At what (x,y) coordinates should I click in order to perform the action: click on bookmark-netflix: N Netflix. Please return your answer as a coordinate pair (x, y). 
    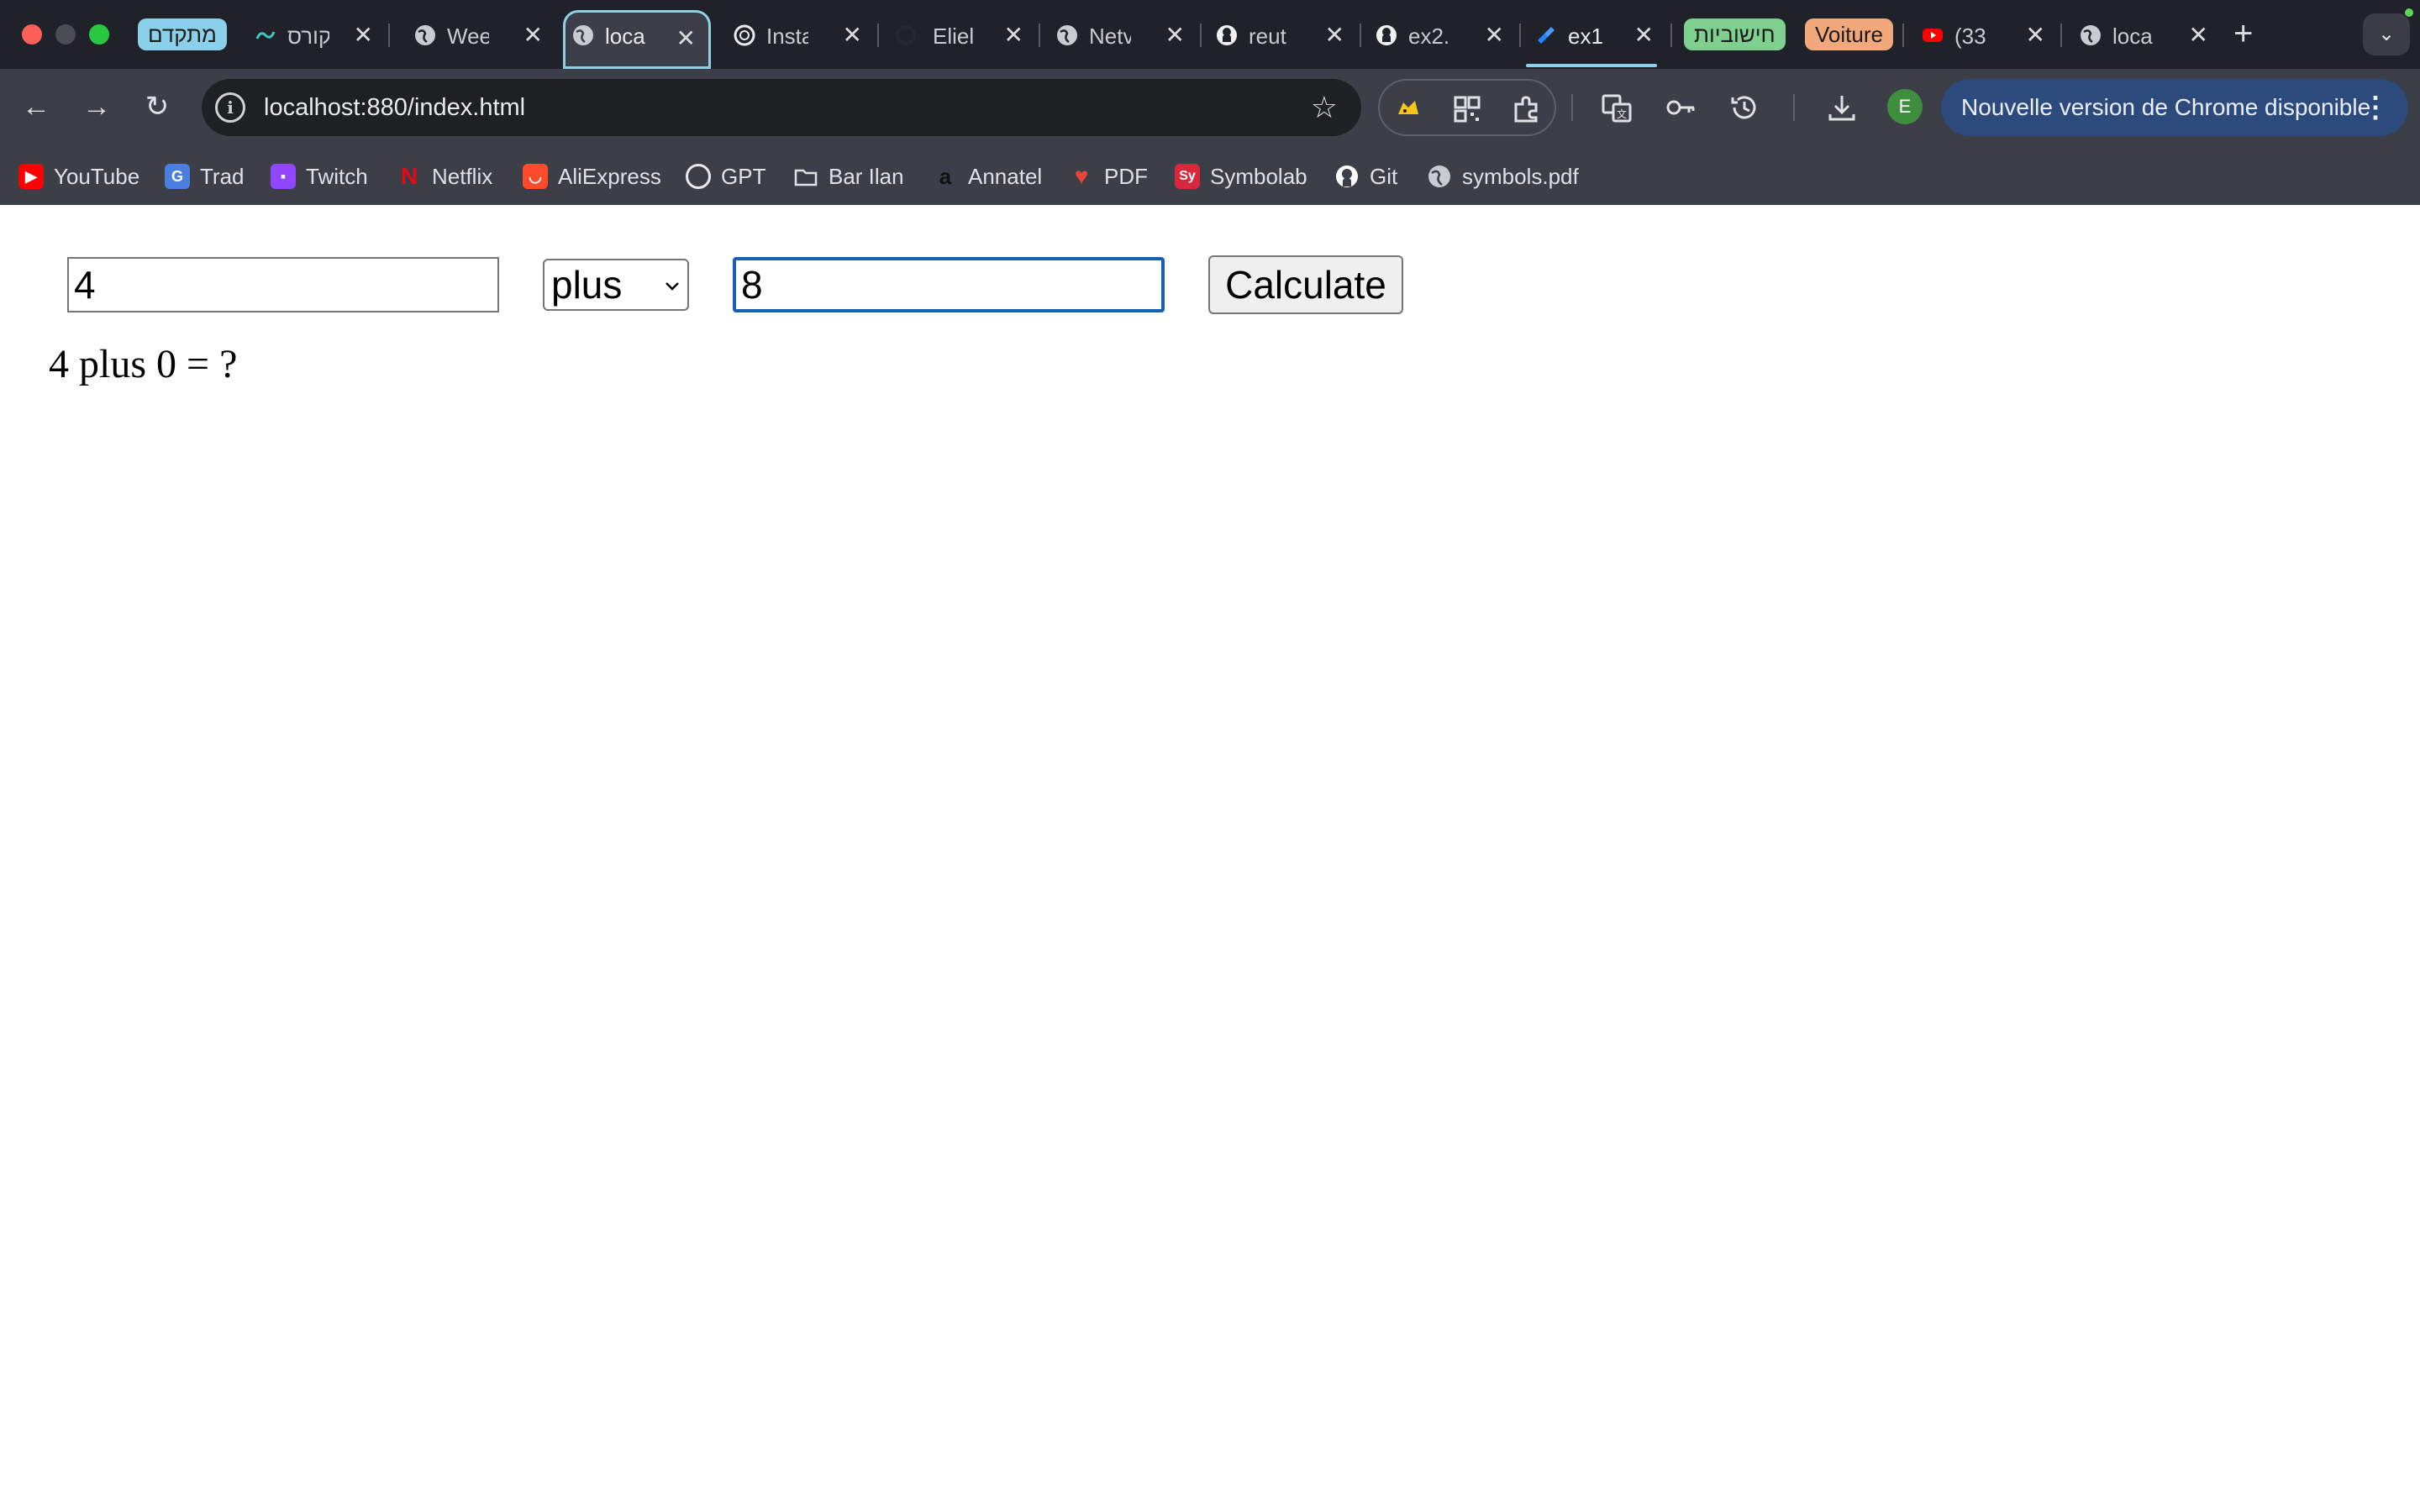
    Looking at the image, I should click on (445, 175).